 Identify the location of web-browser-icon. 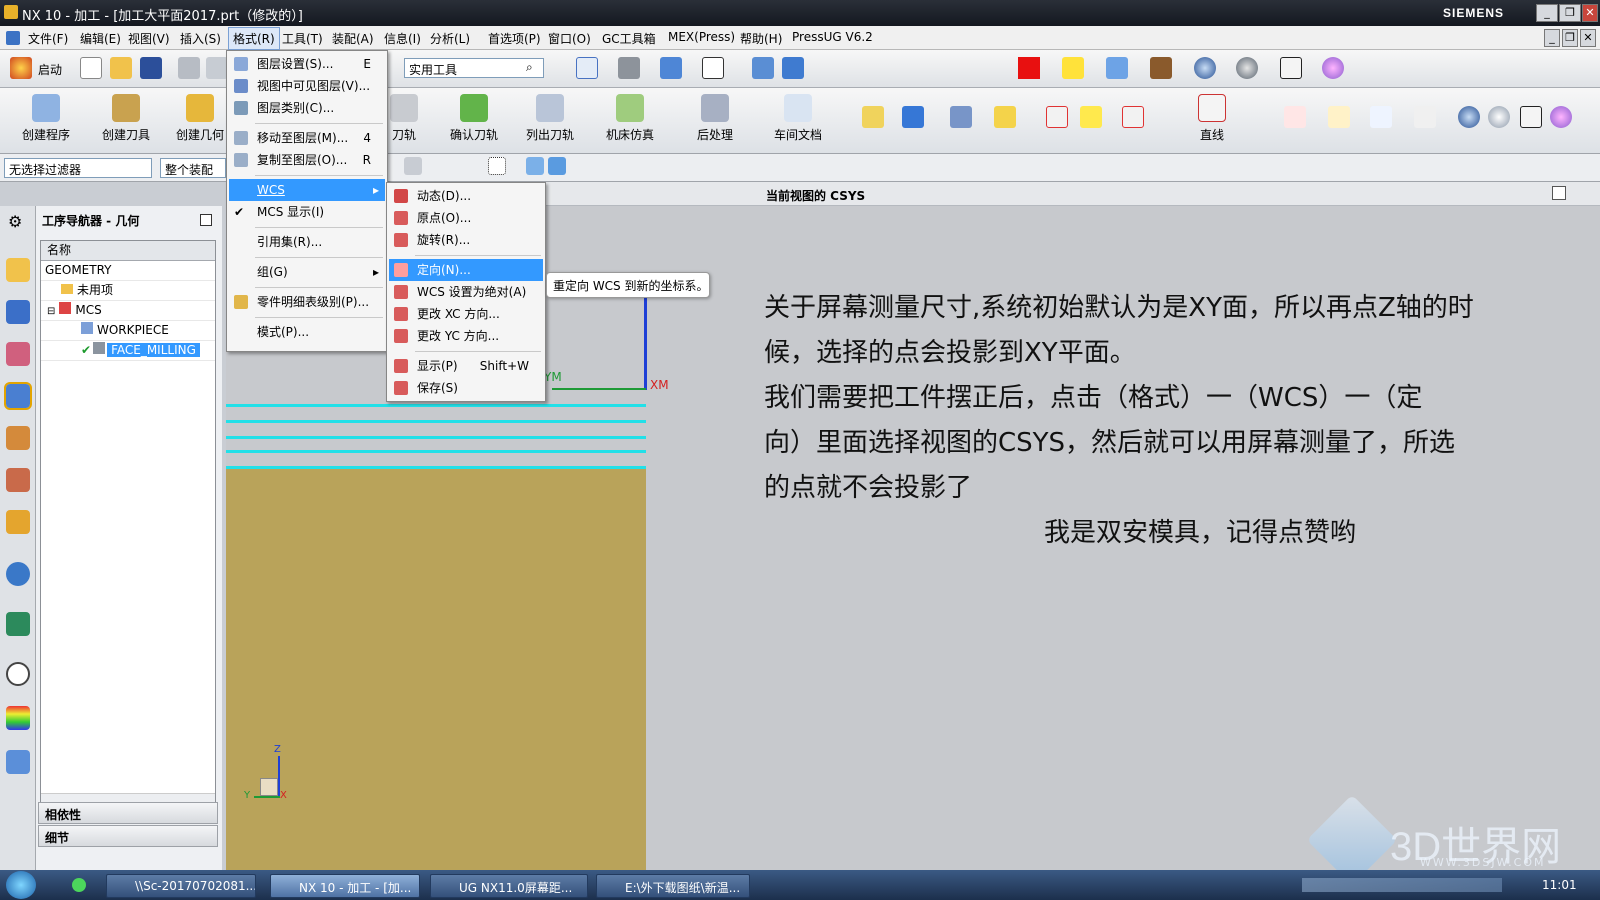
(18, 574).